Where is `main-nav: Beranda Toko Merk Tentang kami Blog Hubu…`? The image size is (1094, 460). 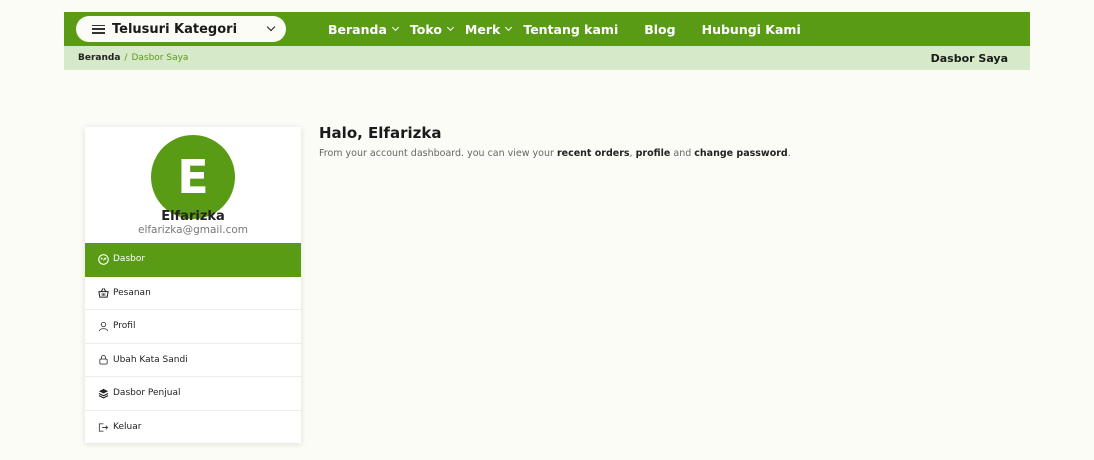
main-nav: Beranda Toko Merk Tentang kami Blog Hubu… is located at coordinates (570, 29).